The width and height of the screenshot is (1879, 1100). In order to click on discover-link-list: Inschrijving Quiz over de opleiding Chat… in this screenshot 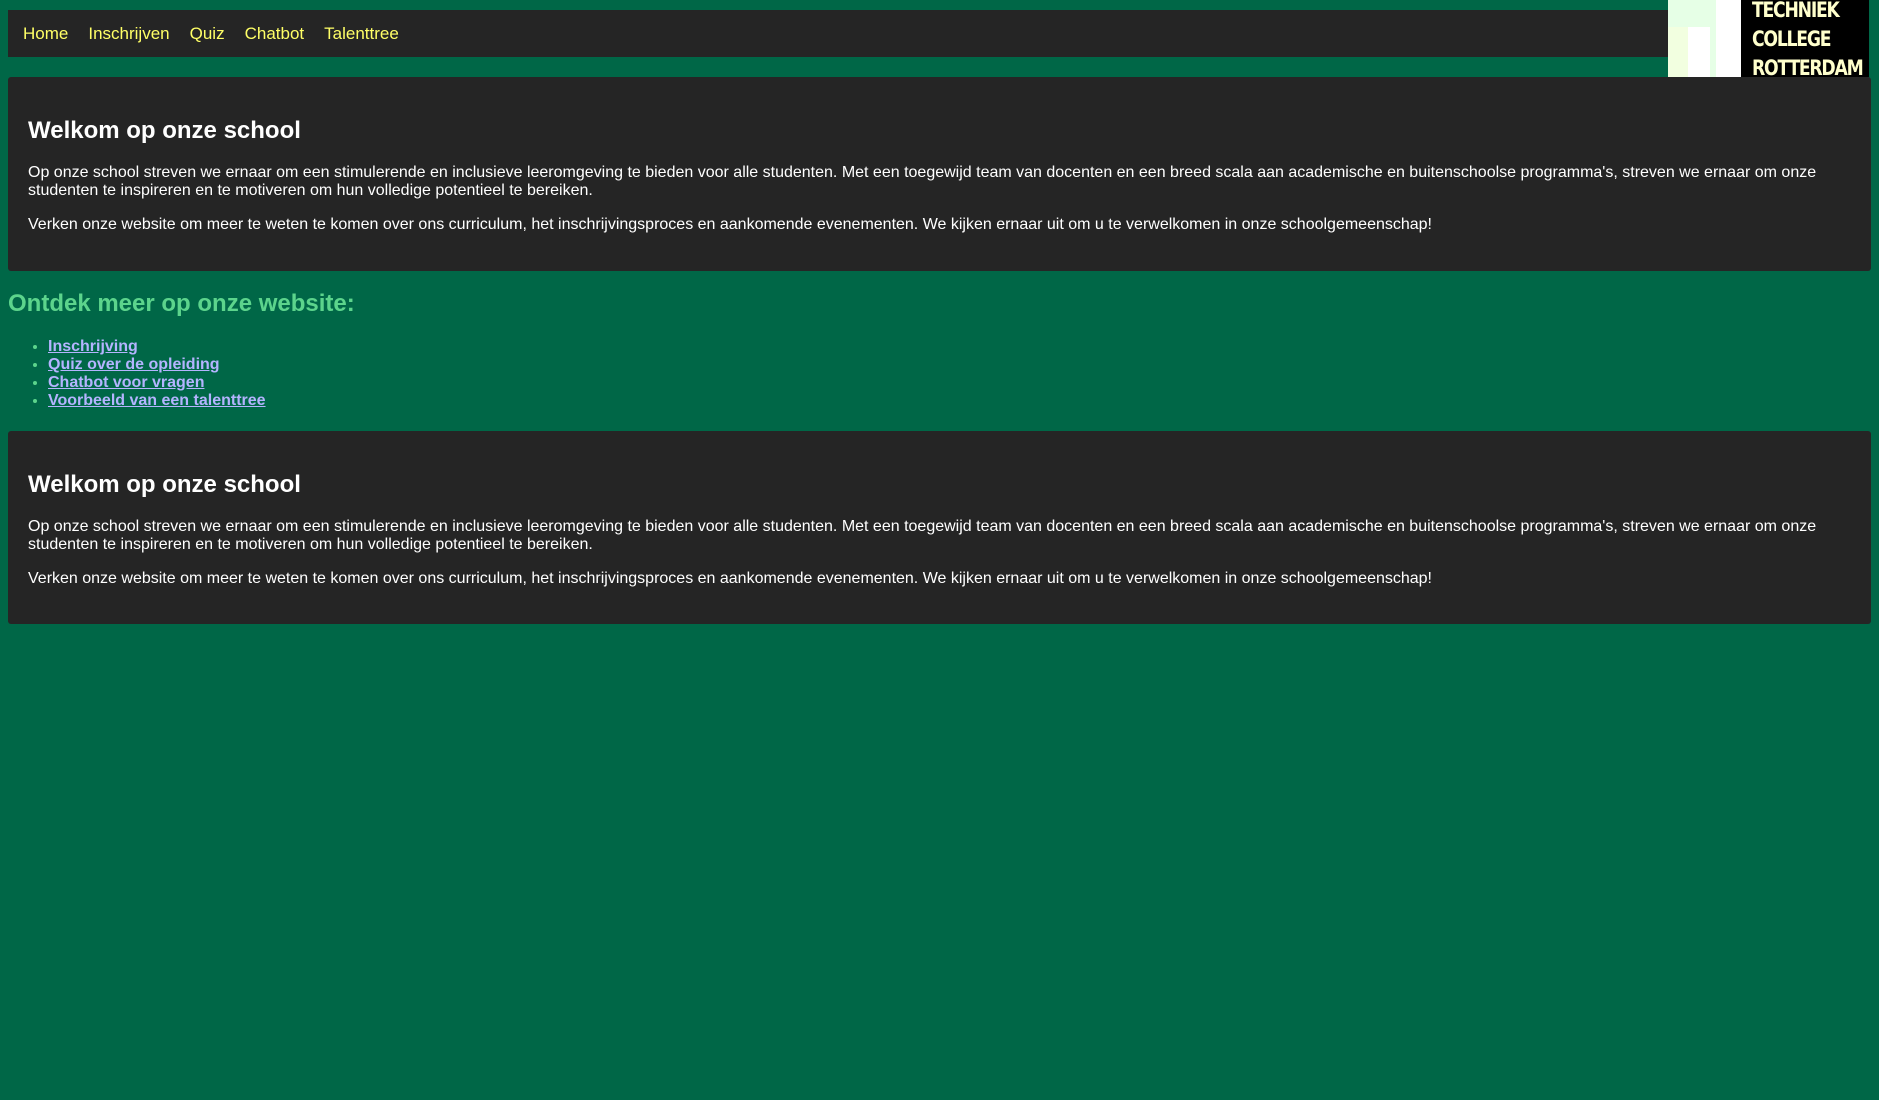, I will do `click(137, 374)`.